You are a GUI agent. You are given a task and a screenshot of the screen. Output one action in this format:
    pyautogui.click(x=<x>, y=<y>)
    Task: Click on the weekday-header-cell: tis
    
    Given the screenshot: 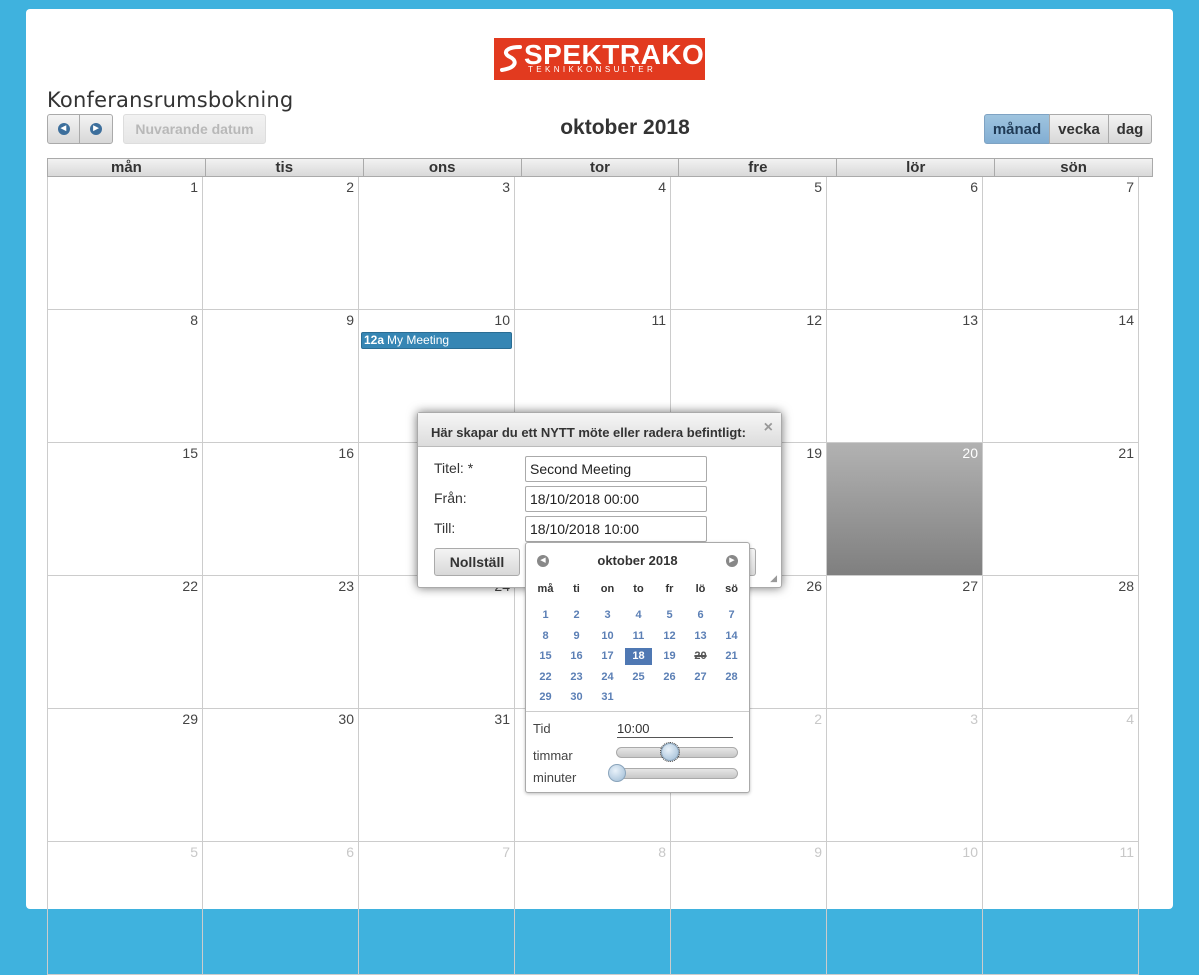 What is the action you would take?
    pyautogui.click(x=284, y=167)
    